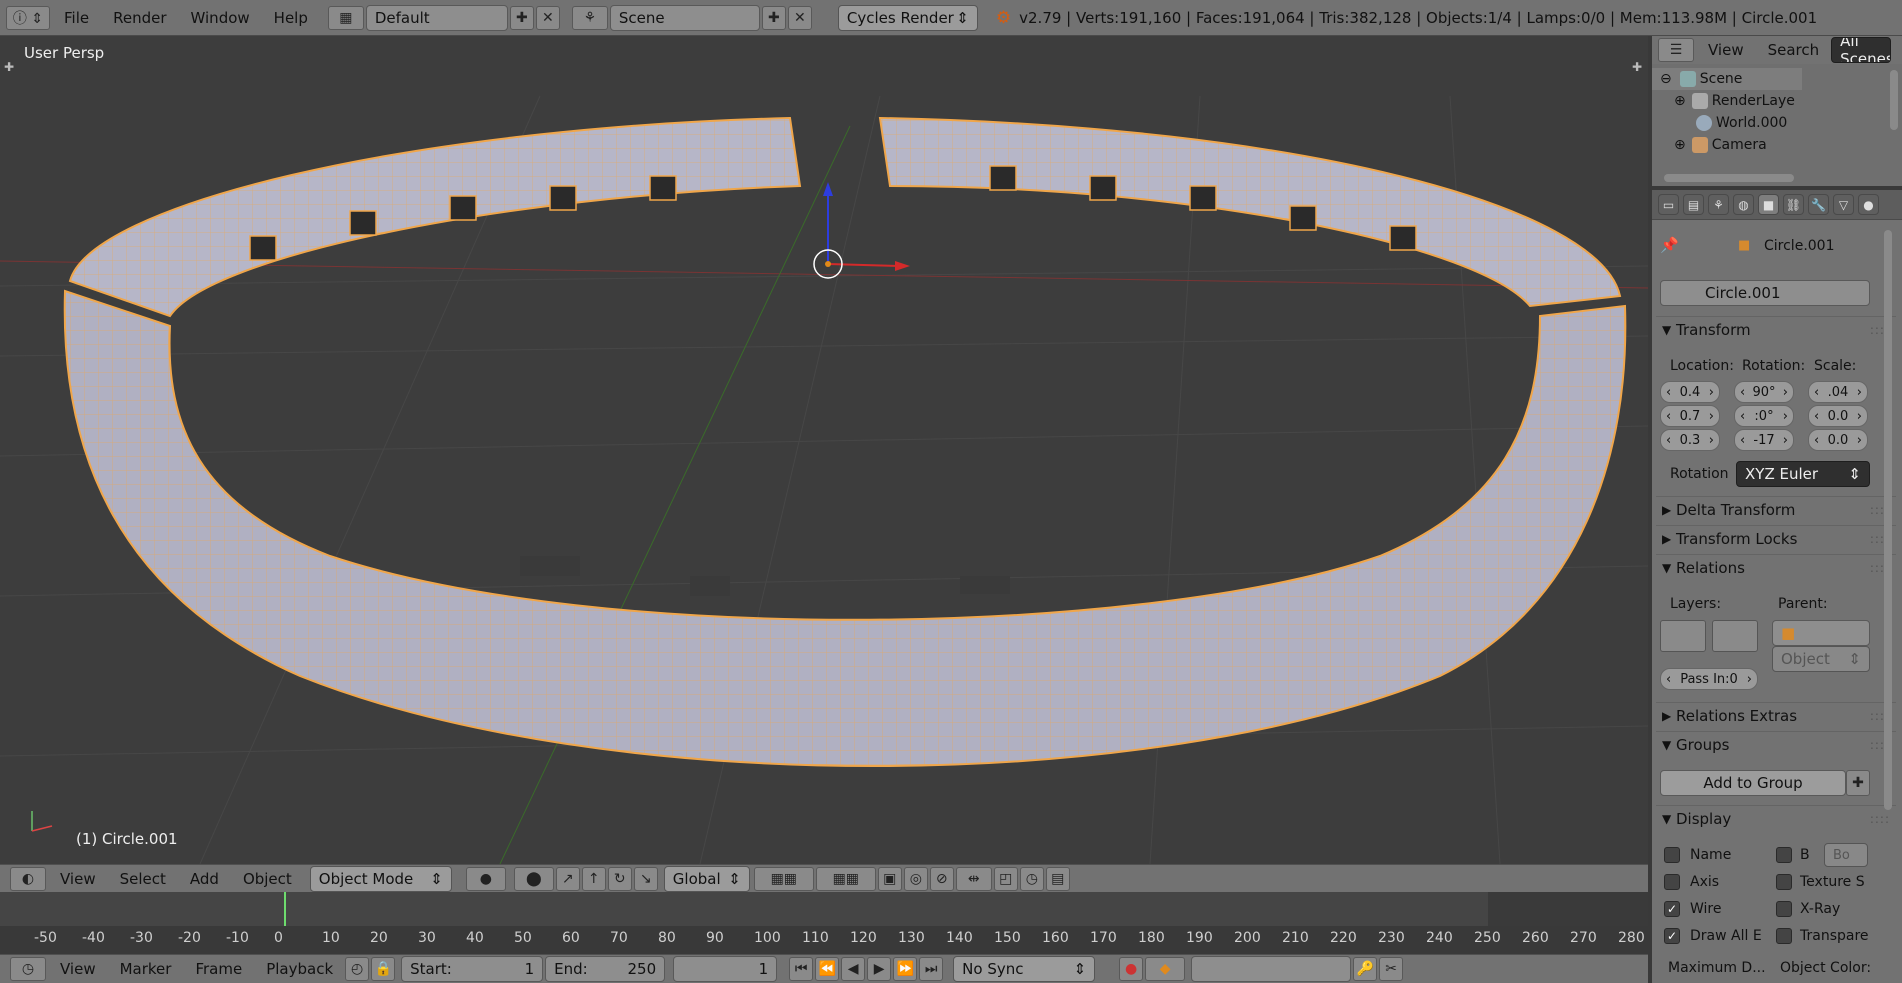 The image size is (1902, 983). Describe the element at coordinates (1005, 878) in the screenshot. I see `render-icon: ◰` at that location.